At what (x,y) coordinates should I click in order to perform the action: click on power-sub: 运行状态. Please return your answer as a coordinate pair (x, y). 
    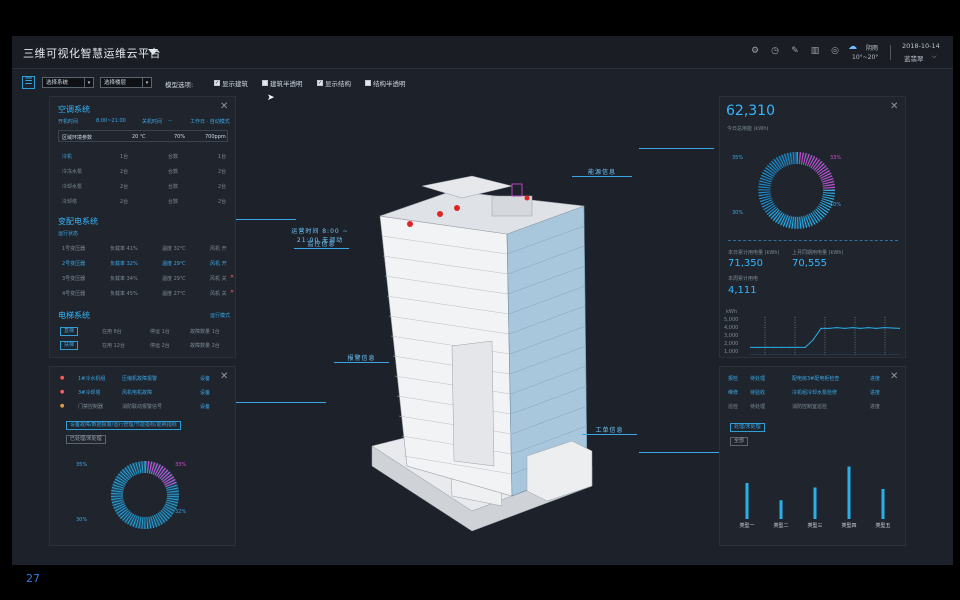
    Looking at the image, I should click on (68, 234).